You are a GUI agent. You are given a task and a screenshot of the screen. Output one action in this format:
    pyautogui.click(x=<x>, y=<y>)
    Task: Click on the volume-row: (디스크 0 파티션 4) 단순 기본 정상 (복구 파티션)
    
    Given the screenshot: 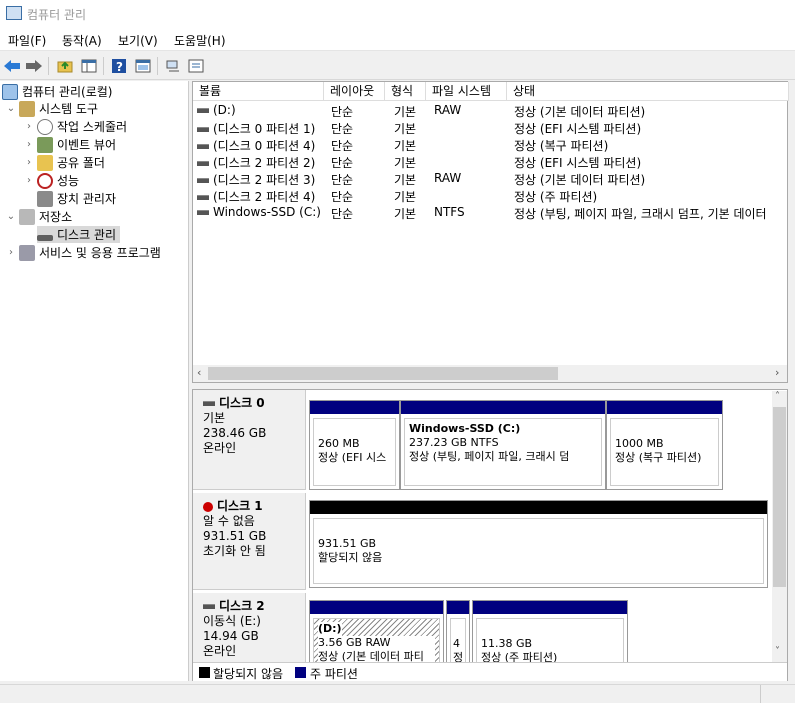 What is the action you would take?
    pyautogui.click(x=491, y=144)
    